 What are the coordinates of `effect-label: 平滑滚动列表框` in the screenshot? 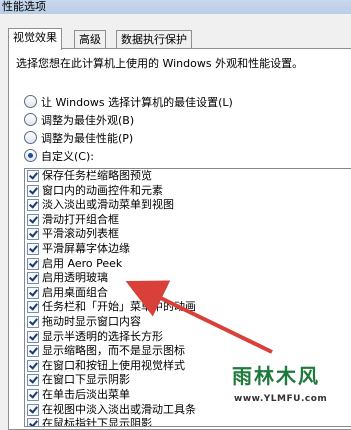 It's located at (80, 234).